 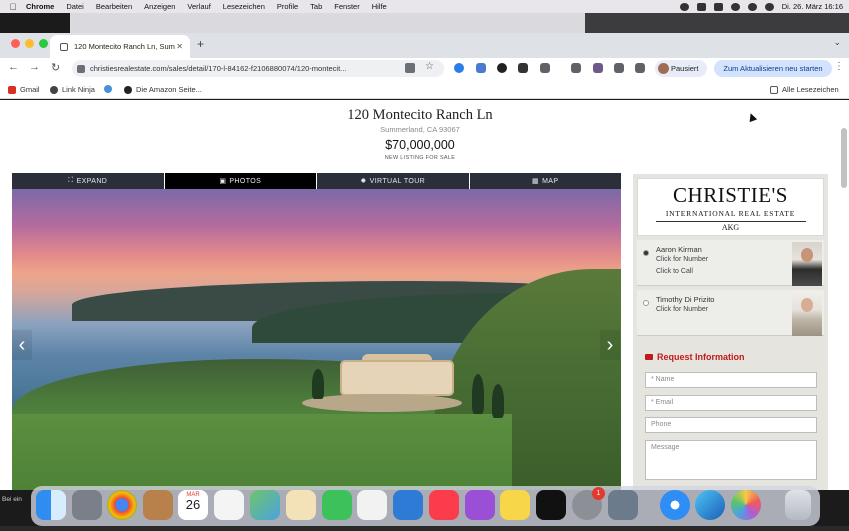 What do you see at coordinates (545, 181) in the screenshot?
I see `tab-map: ▦ MAP` at bounding box center [545, 181].